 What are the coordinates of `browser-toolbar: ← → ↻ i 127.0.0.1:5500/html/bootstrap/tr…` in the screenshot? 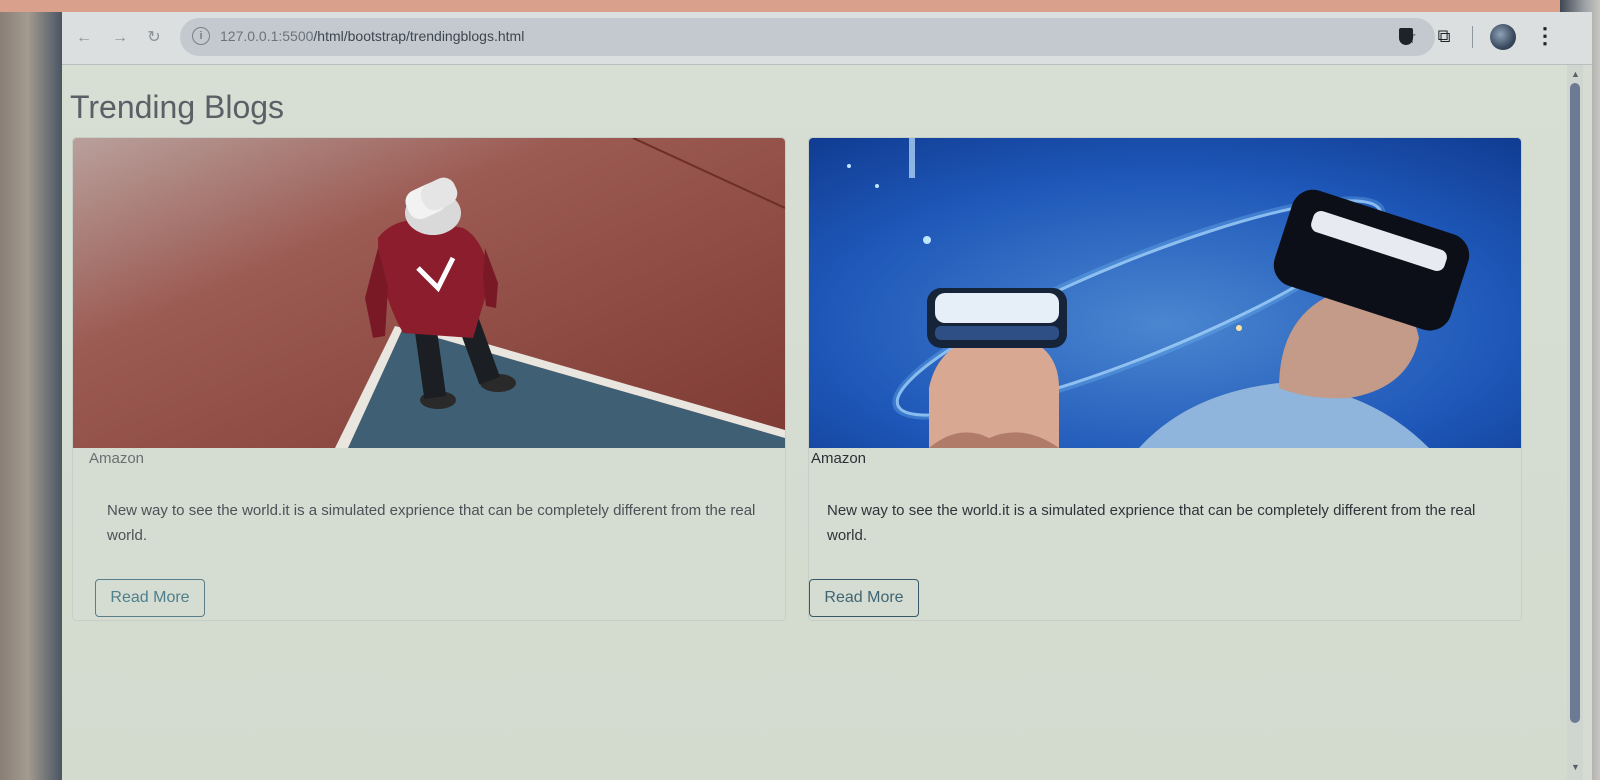 It's located at (827, 38).